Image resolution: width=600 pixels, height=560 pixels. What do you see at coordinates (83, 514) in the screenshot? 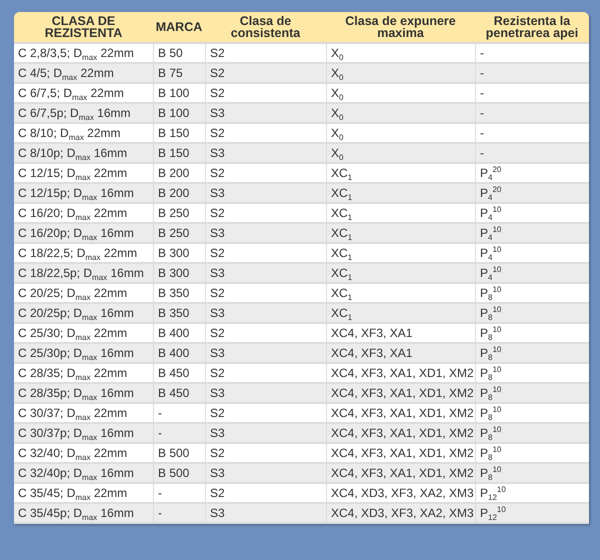
I see `table-cell: C 35/45p; D$_{max}$ 16mm` at bounding box center [83, 514].